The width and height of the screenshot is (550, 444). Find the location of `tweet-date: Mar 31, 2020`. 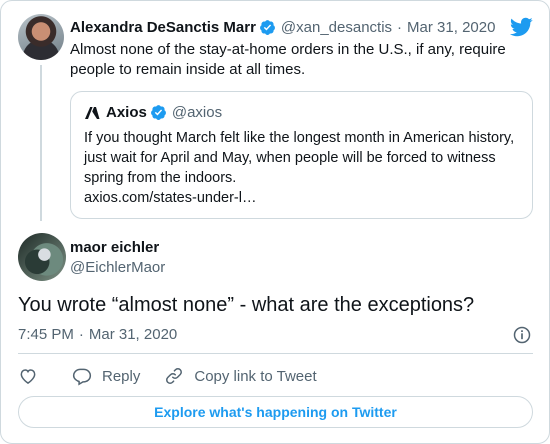

tweet-date: Mar 31, 2020 is located at coordinates (451, 27).